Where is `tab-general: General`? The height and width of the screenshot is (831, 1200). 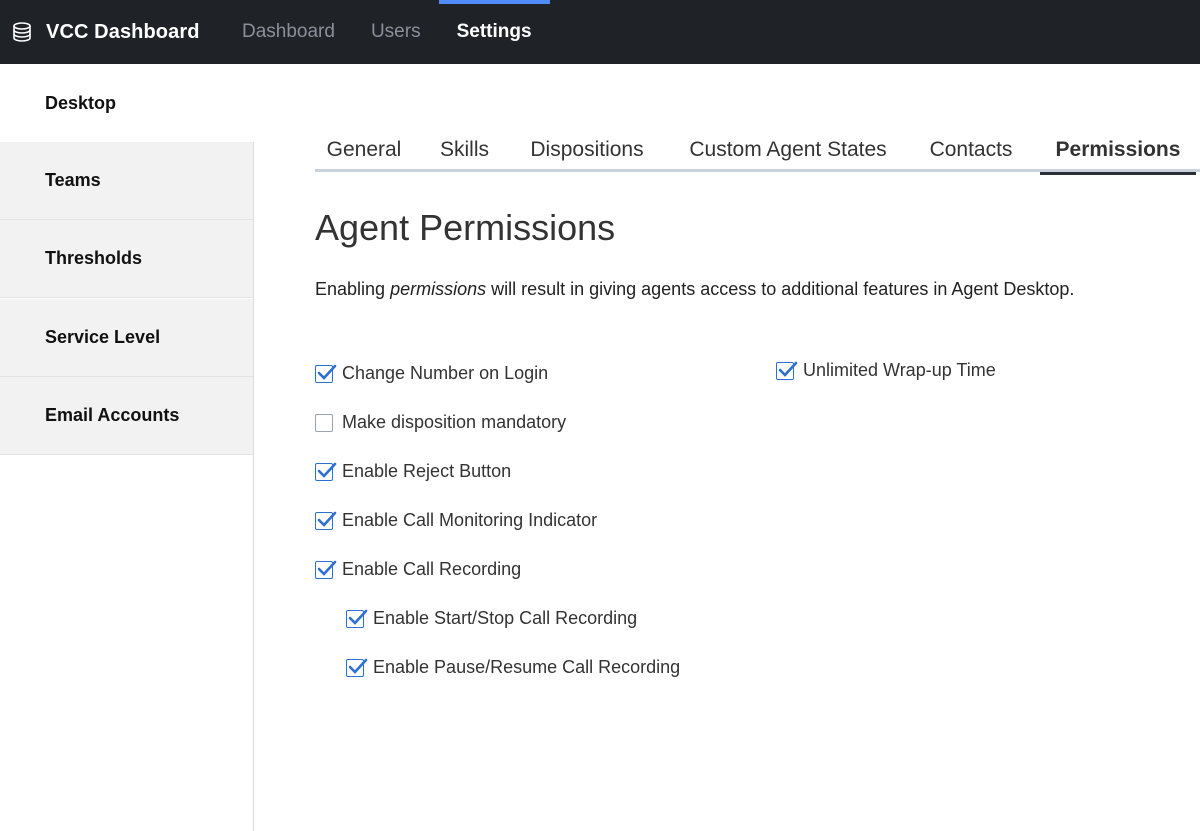 tab-general: General is located at coordinates (364, 150).